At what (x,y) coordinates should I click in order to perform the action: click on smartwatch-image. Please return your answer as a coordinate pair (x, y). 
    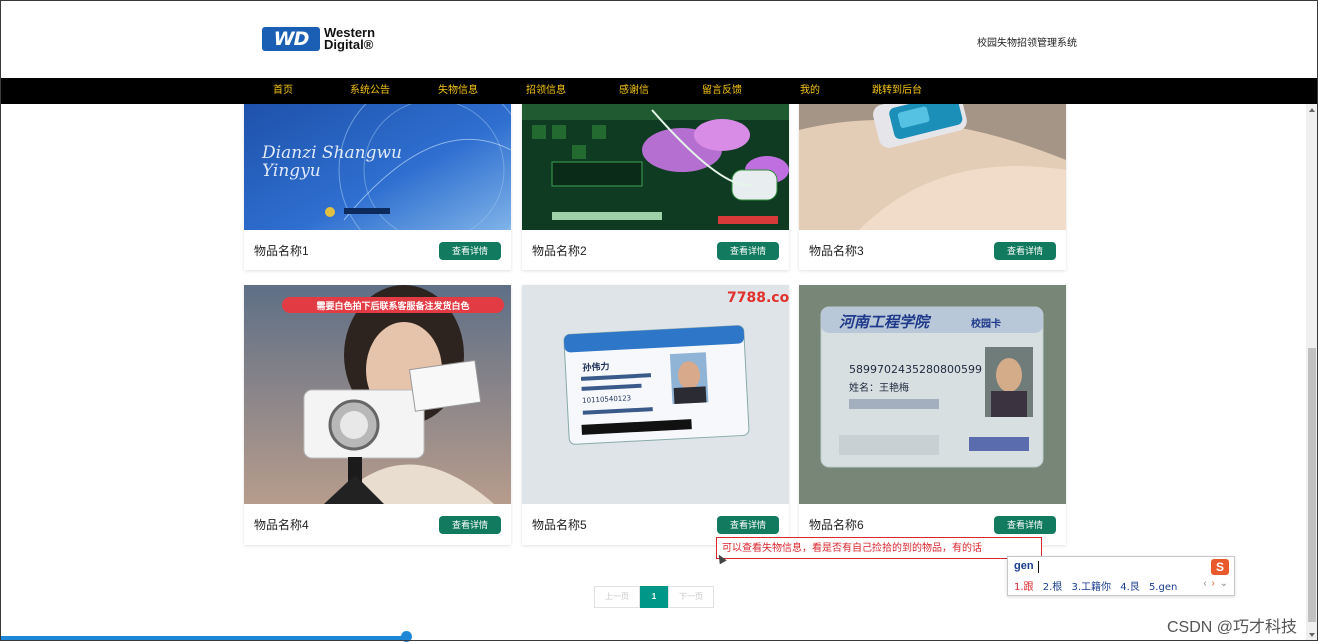
    Looking at the image, I should click on (932, 167).